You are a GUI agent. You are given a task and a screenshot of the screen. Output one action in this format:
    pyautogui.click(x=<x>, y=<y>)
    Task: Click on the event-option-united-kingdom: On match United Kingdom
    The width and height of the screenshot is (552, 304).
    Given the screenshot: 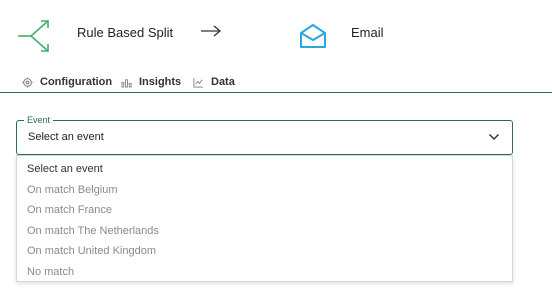 What is the action you would take?
    pyautogui.click(x=264, y=251)
    